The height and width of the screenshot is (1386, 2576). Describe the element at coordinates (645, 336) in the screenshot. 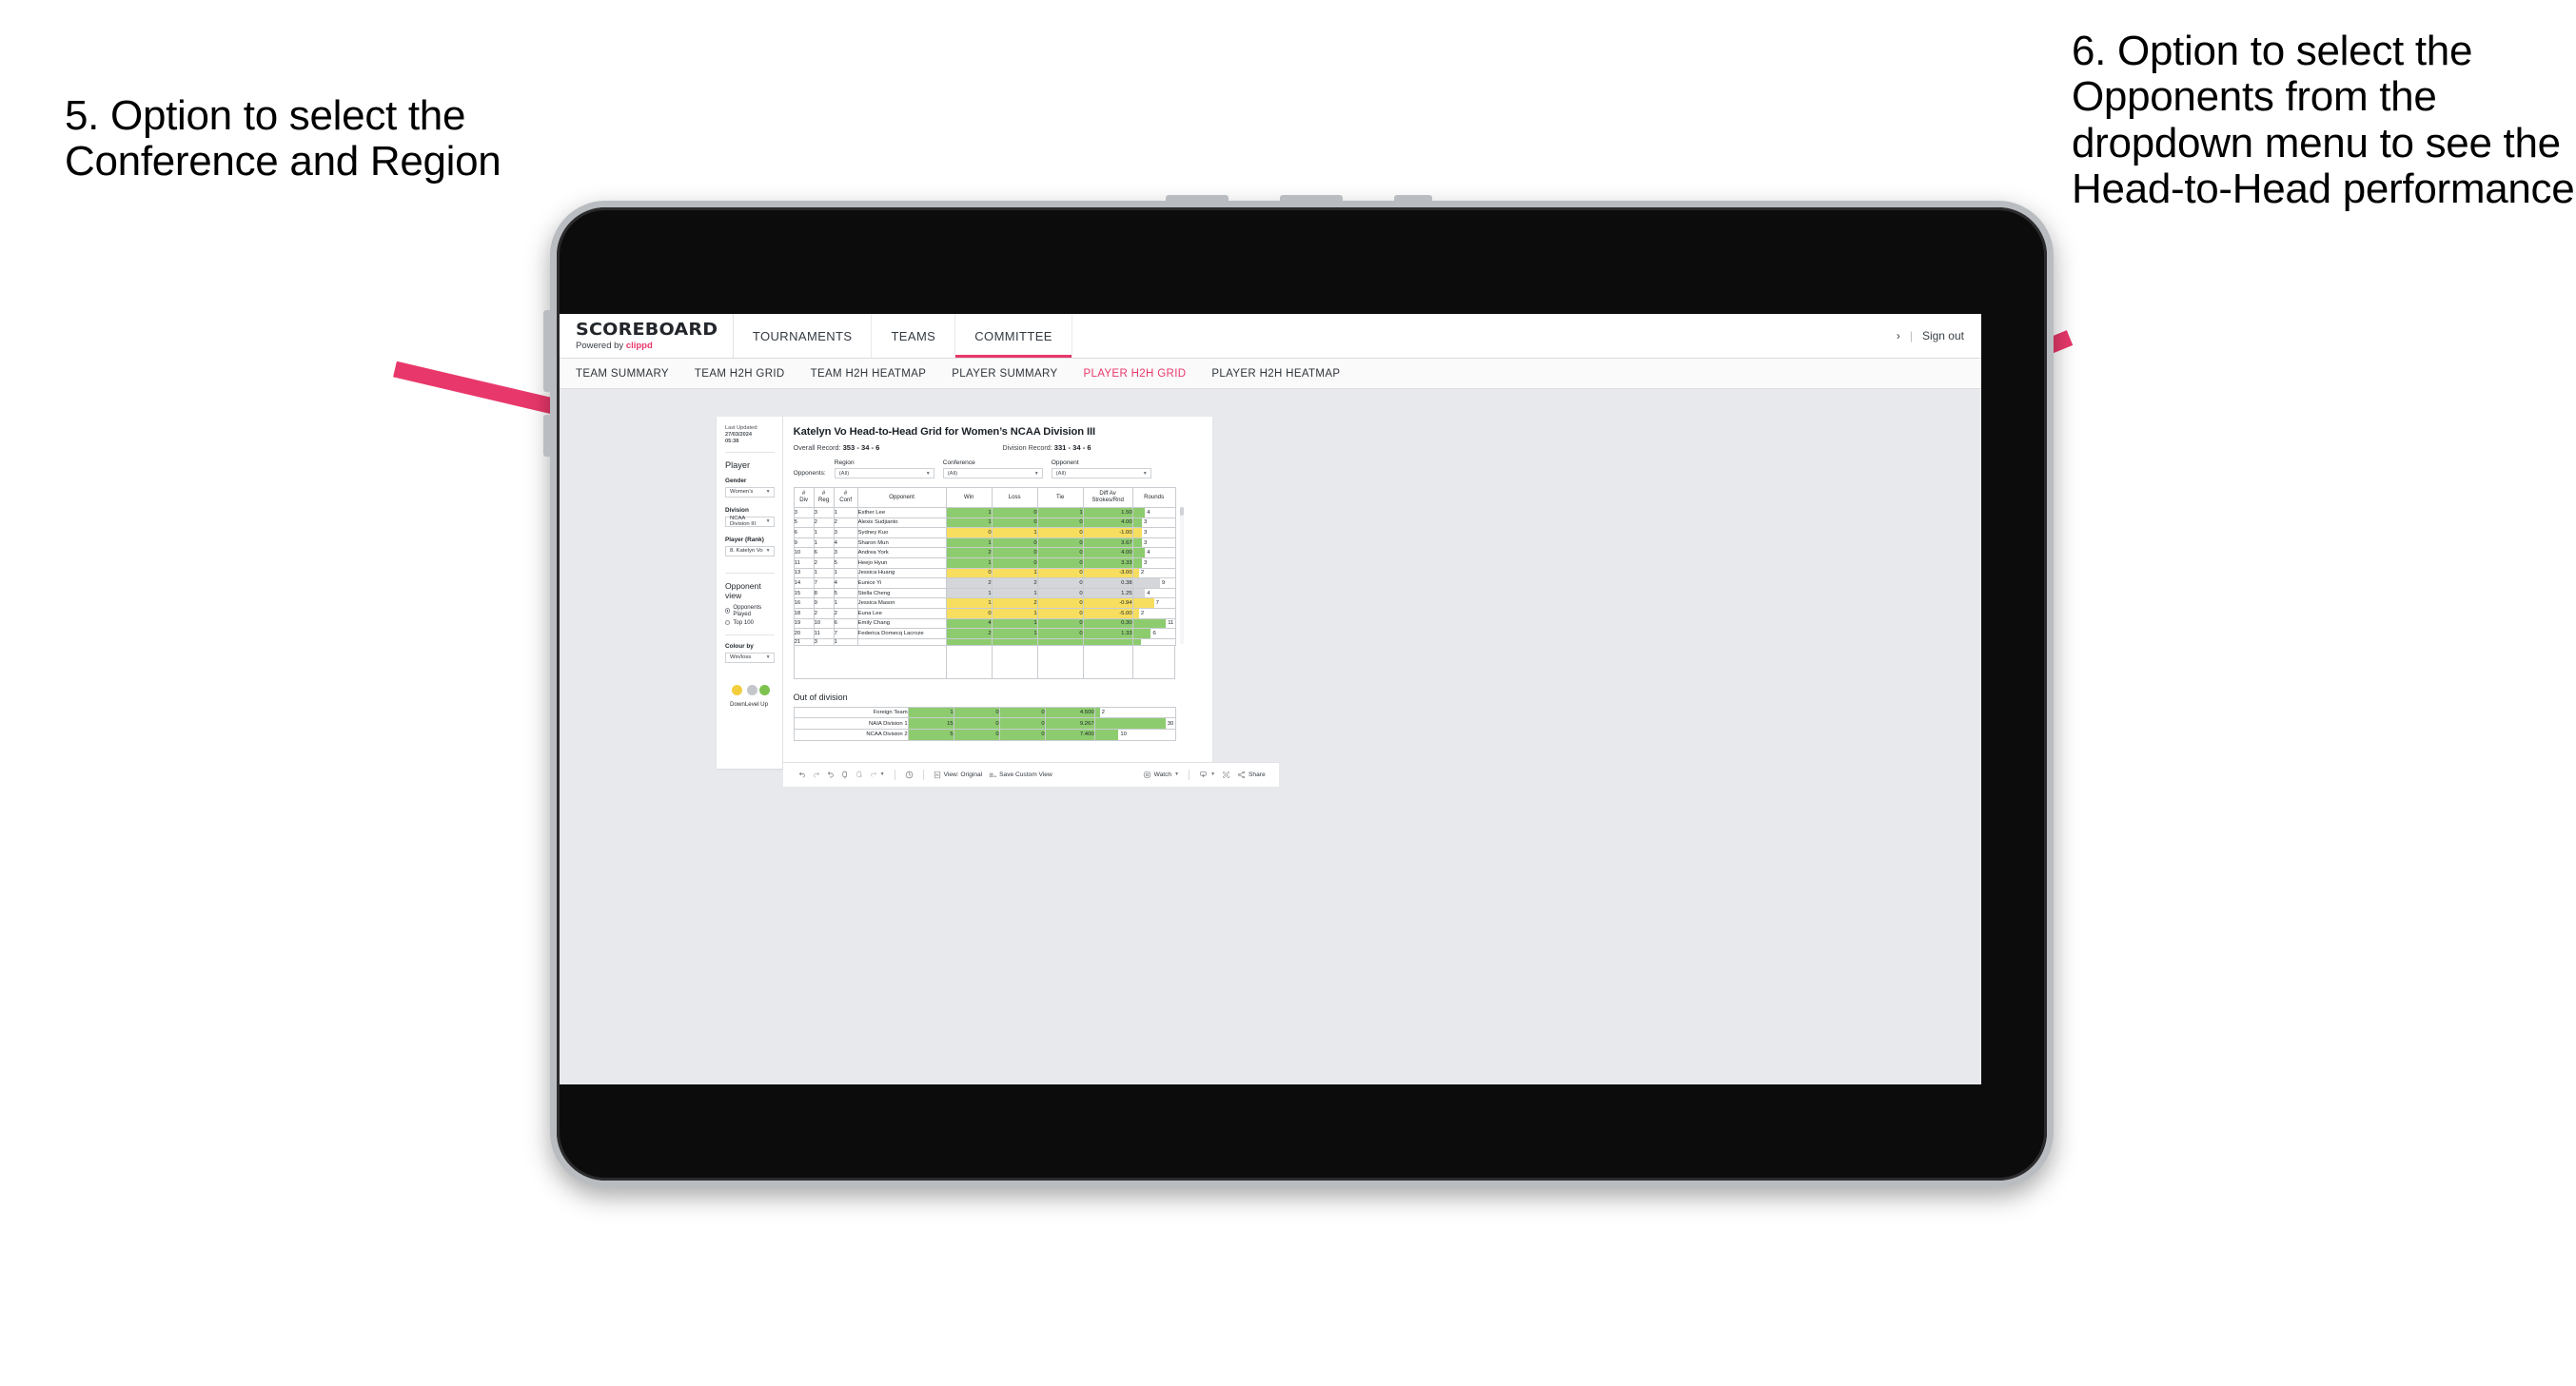

I see `brand-logo: SCOREBOARD Powered by clippd` at that location.